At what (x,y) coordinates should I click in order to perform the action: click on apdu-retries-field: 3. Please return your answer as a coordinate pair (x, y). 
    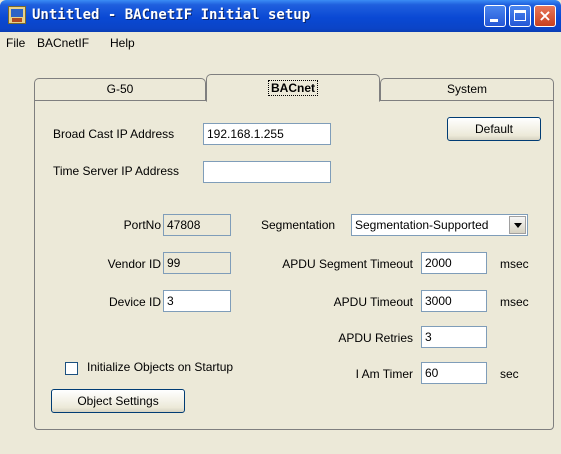
    Looking at the image, I should click on (454, 337).